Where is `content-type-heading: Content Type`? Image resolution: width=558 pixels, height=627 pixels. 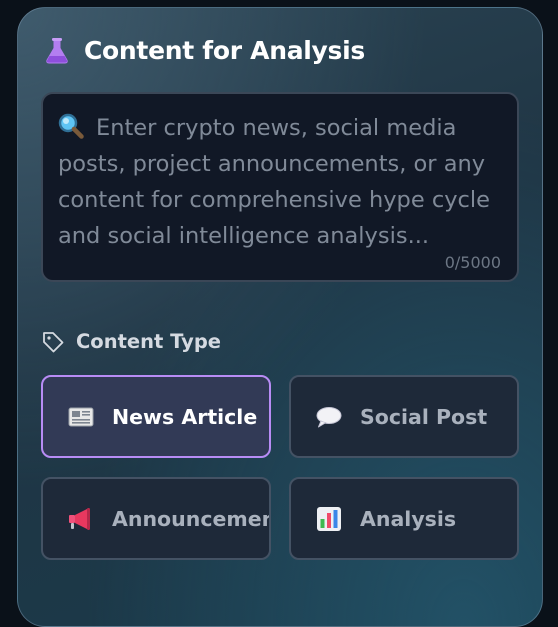 content-type-heading: Content Type is located at coordinates (131, 341).